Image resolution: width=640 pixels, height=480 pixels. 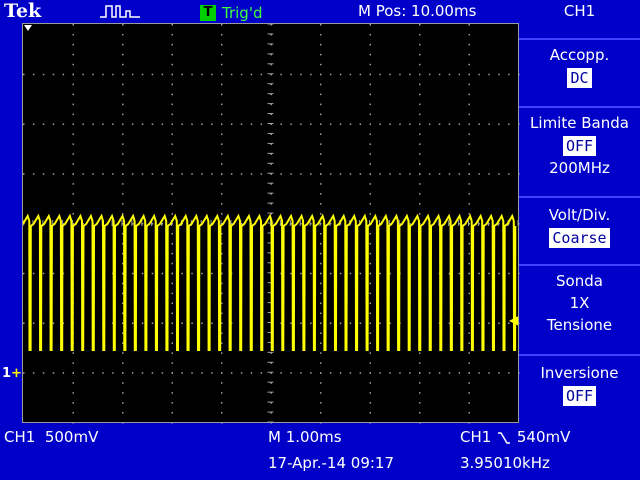 I want to click on menu-label-volts-div: Volt/Div., so click(x=579, y=215).